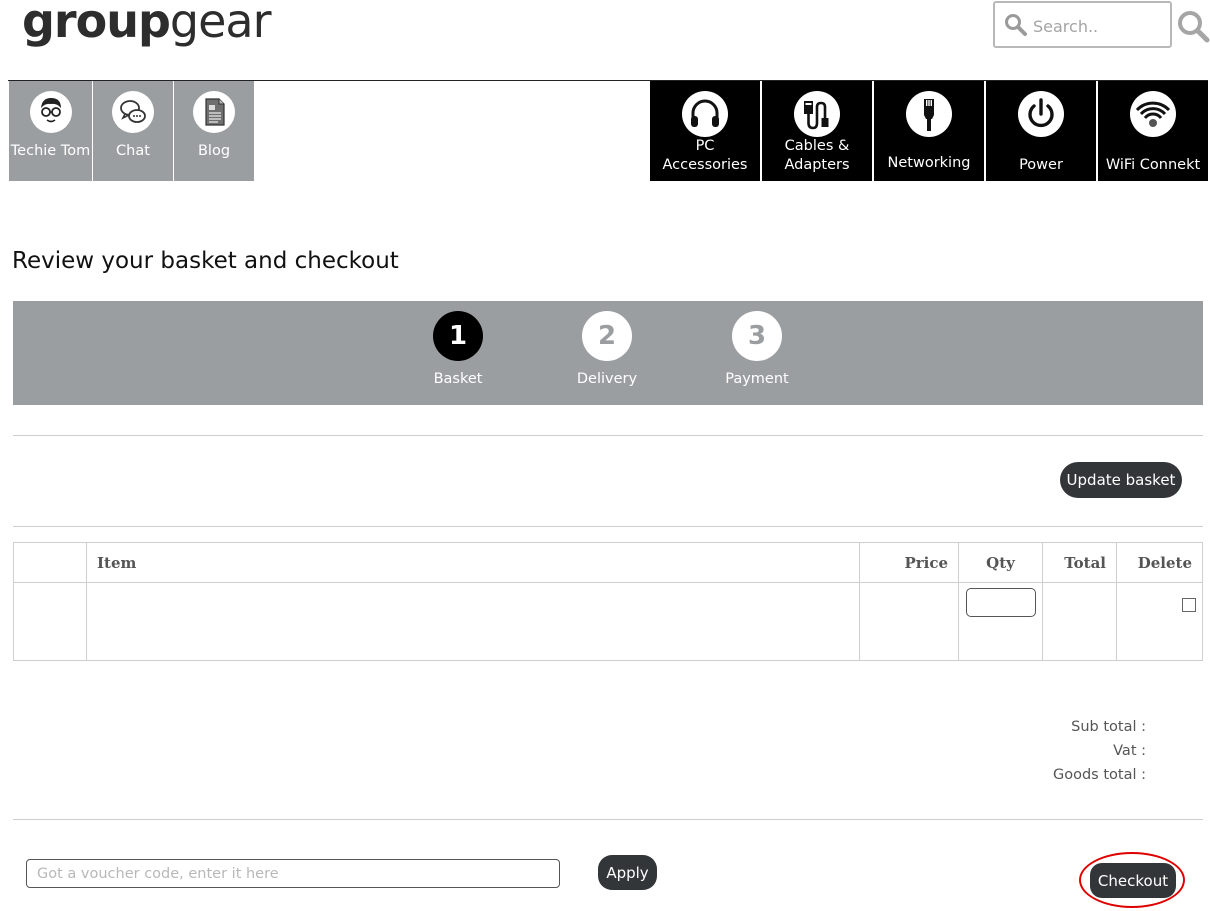  Describe the element at coordinates (133, 112) in the screenshot. I see `chat-bubbles-icon` at that location.